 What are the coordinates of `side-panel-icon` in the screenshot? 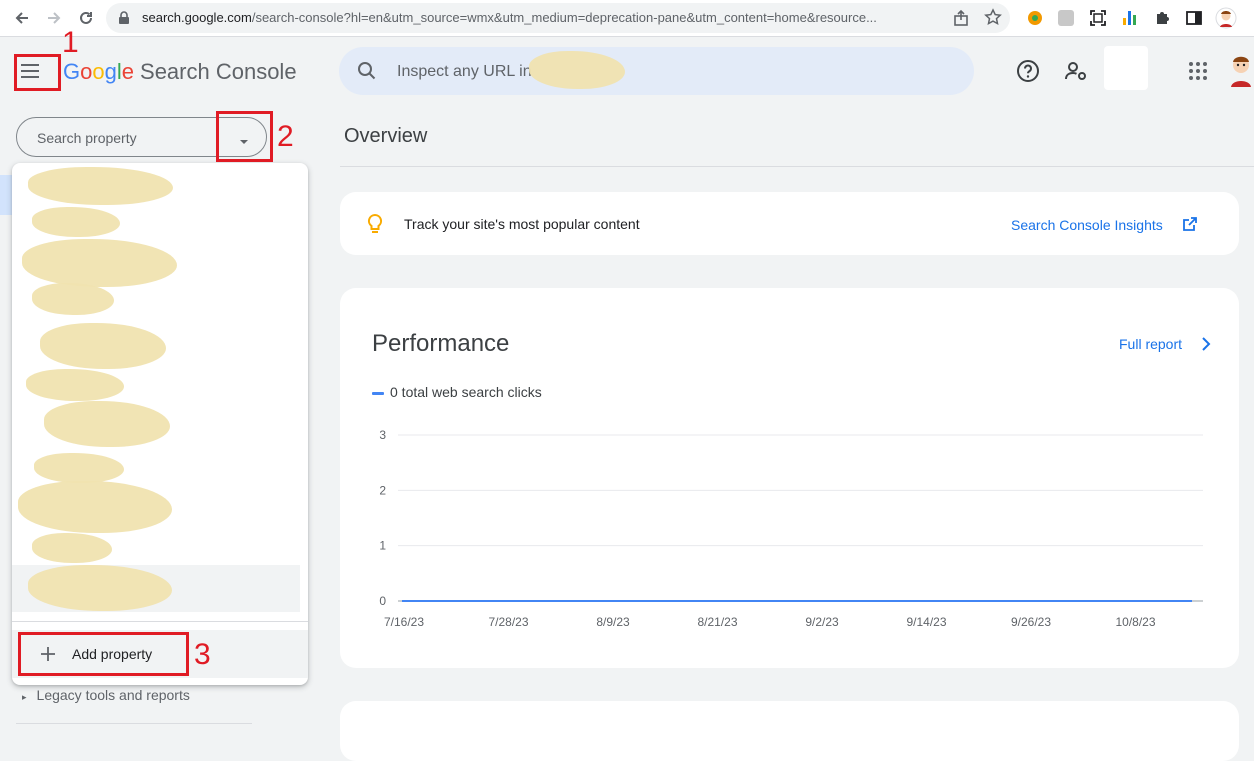 It's located at (1194, 18).